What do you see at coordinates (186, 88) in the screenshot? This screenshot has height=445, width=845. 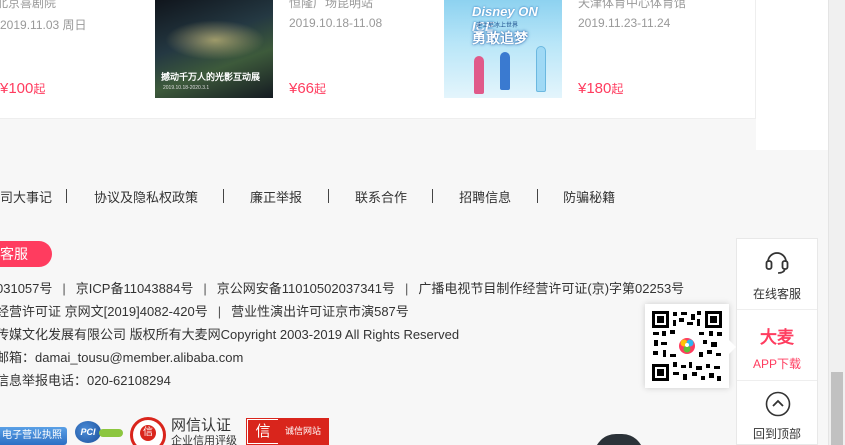 I see `poster-date: 2019.10.18-2020.3.1` at bounding box center [186, 88].